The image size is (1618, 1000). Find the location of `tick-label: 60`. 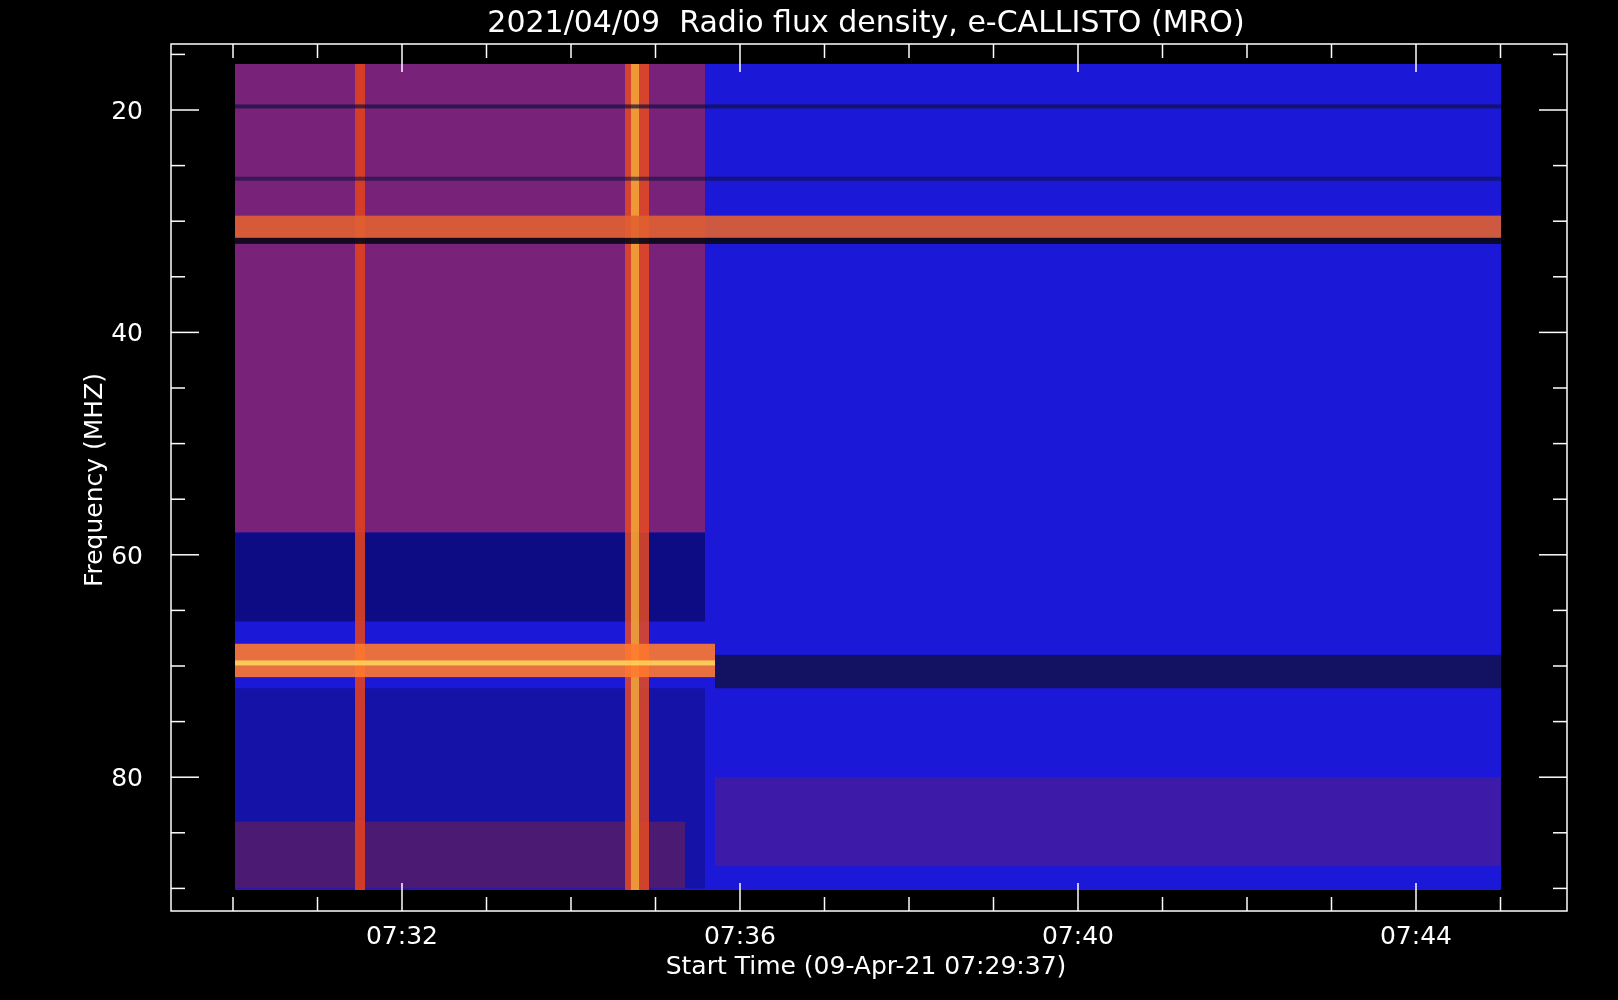

tick-label: 60 is located at coordinates (127, 555).